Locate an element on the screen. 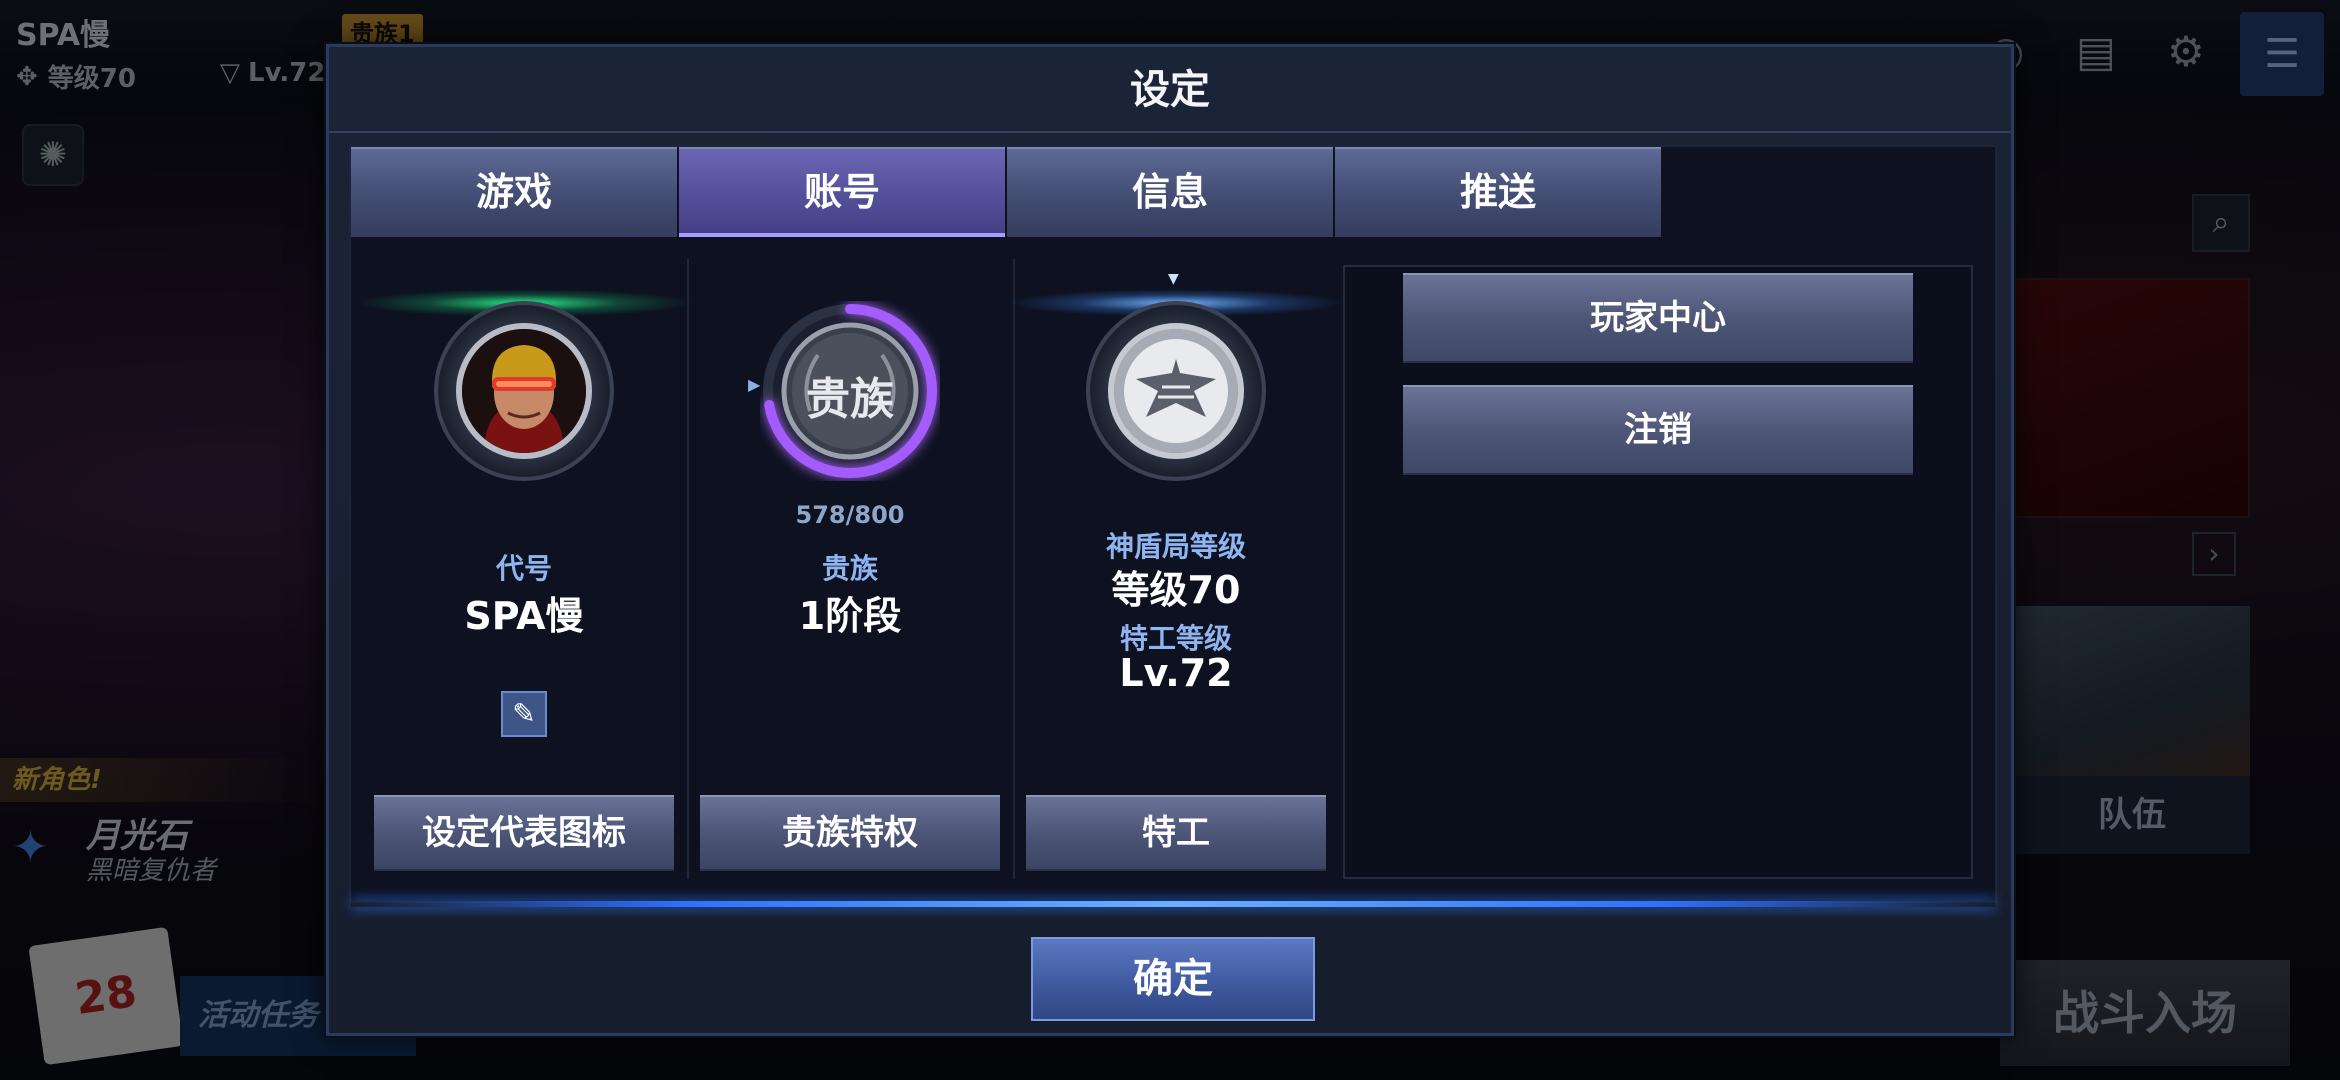 This screenshot has width=2340, height=1080. nobility-privileges-button: 贵族特权 is located at coordinates (850, 833).